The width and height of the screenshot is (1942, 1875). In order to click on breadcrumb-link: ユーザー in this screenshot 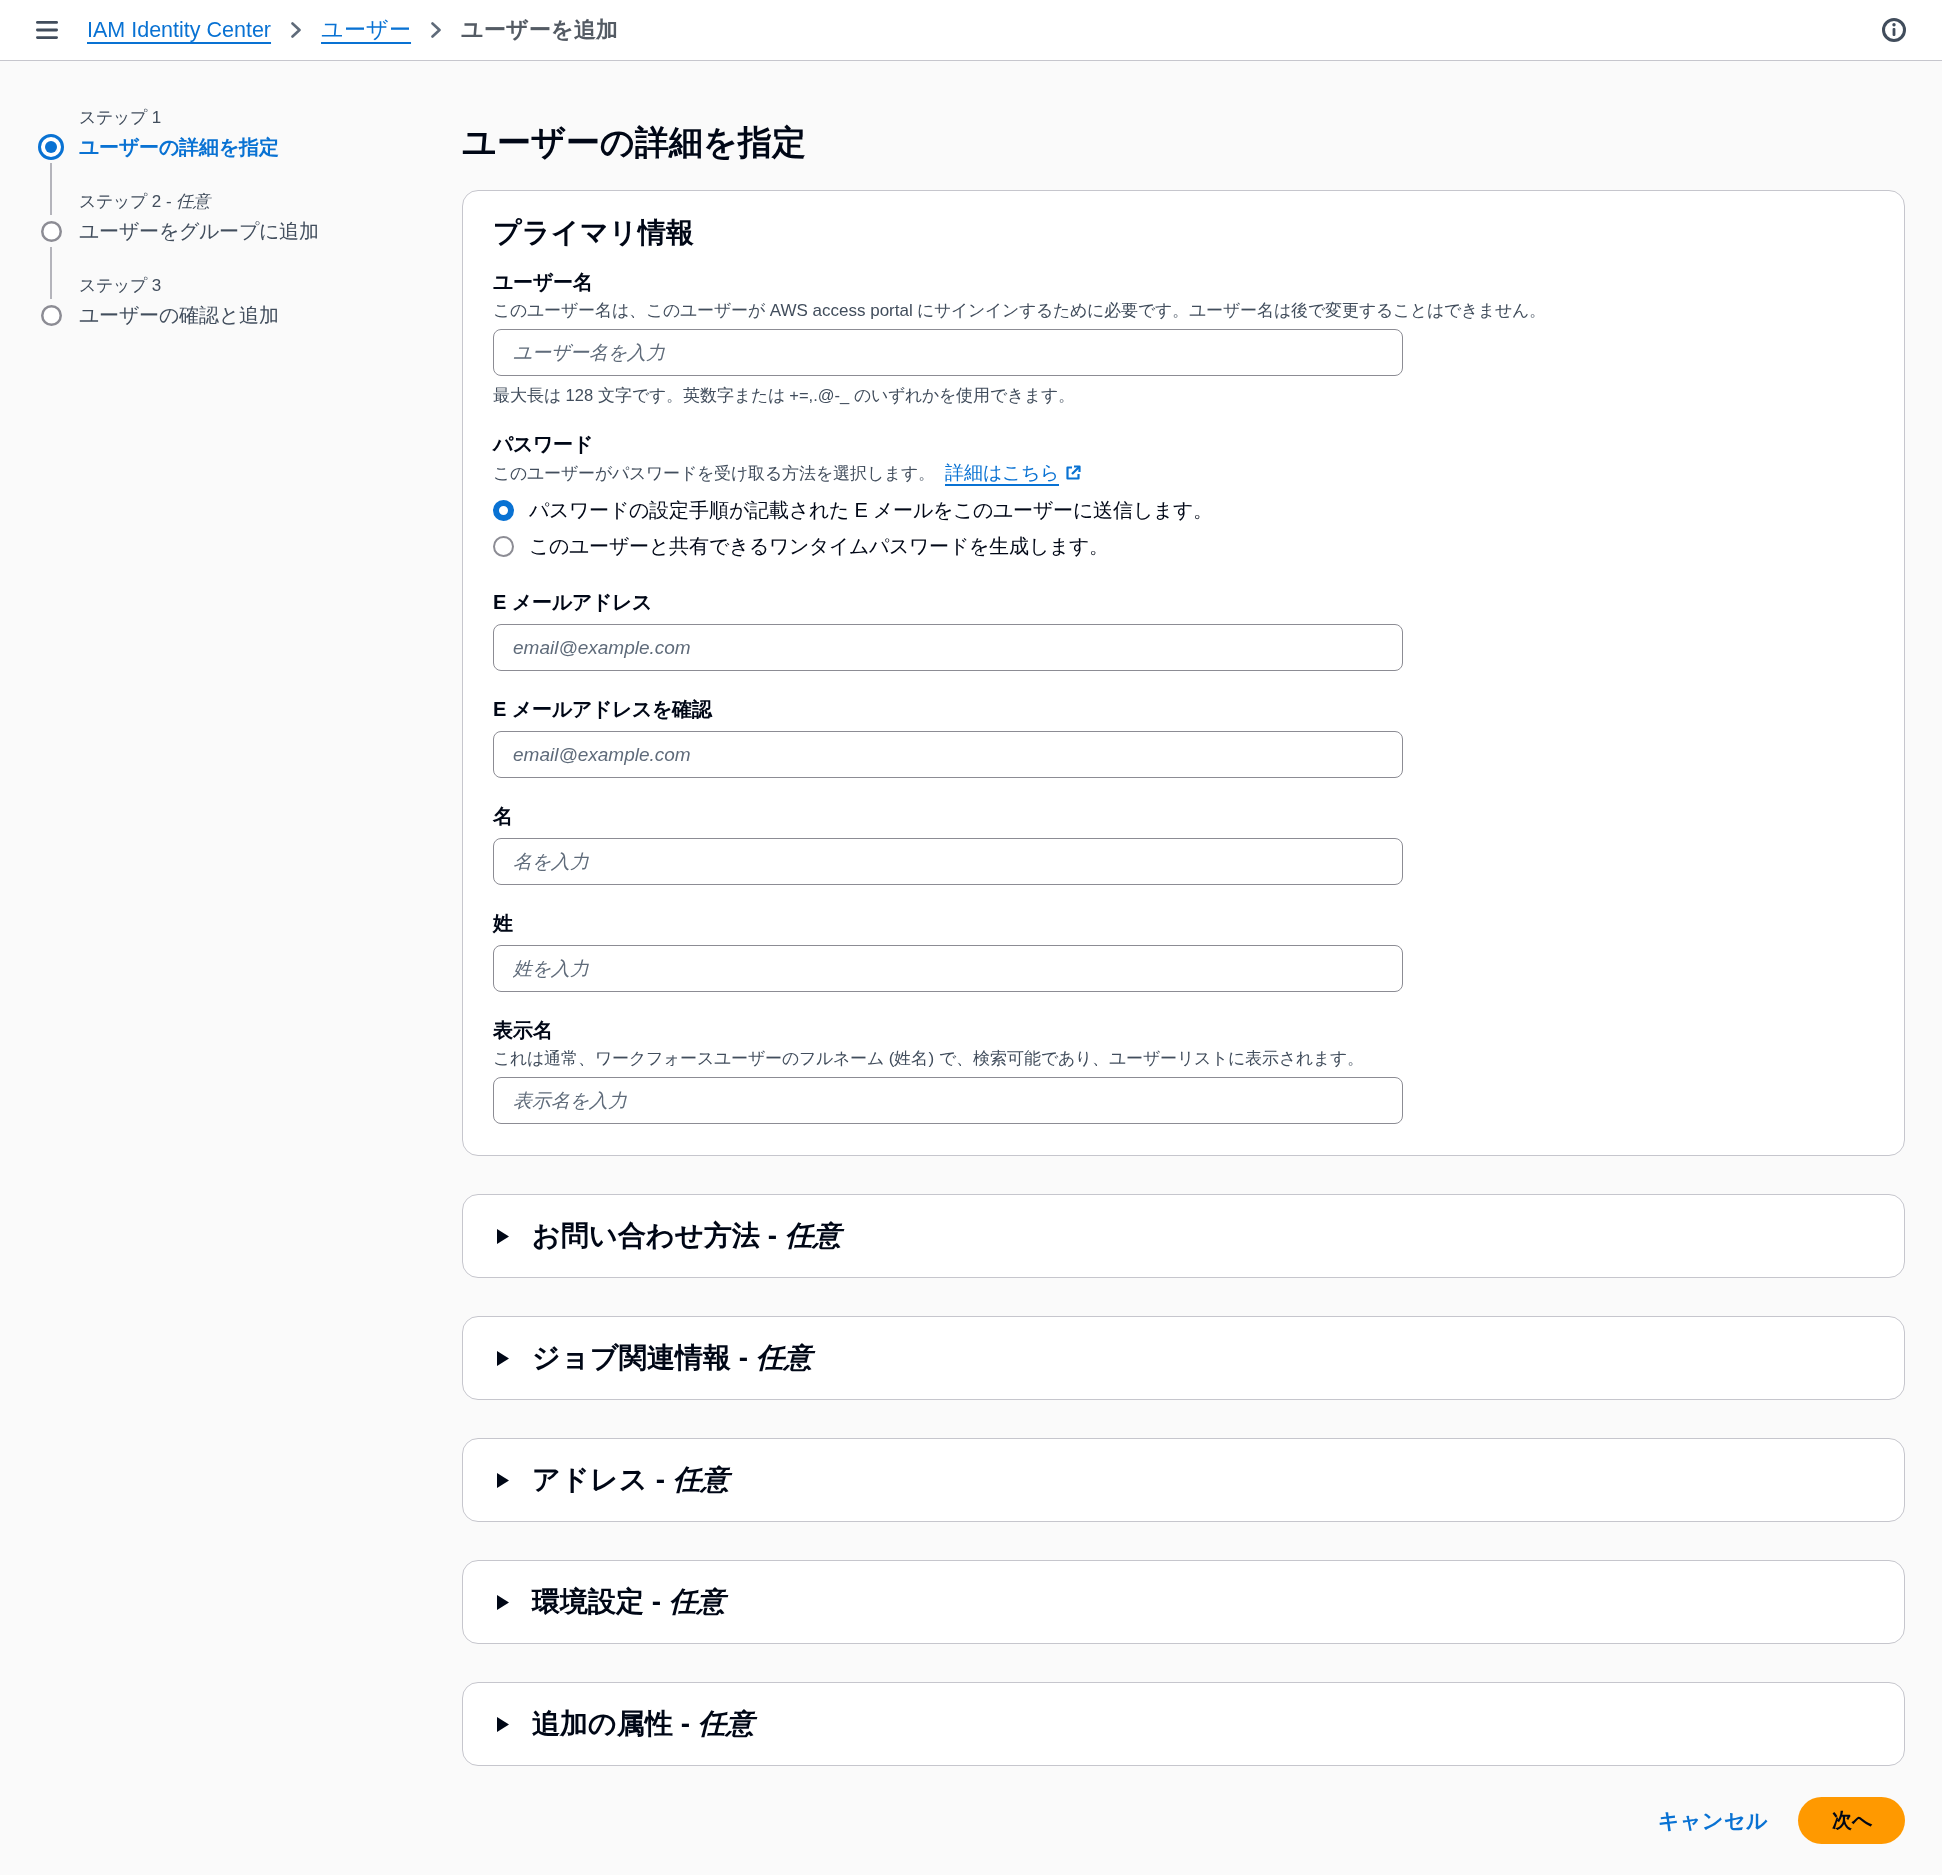, I will do `click(366, 30)`.